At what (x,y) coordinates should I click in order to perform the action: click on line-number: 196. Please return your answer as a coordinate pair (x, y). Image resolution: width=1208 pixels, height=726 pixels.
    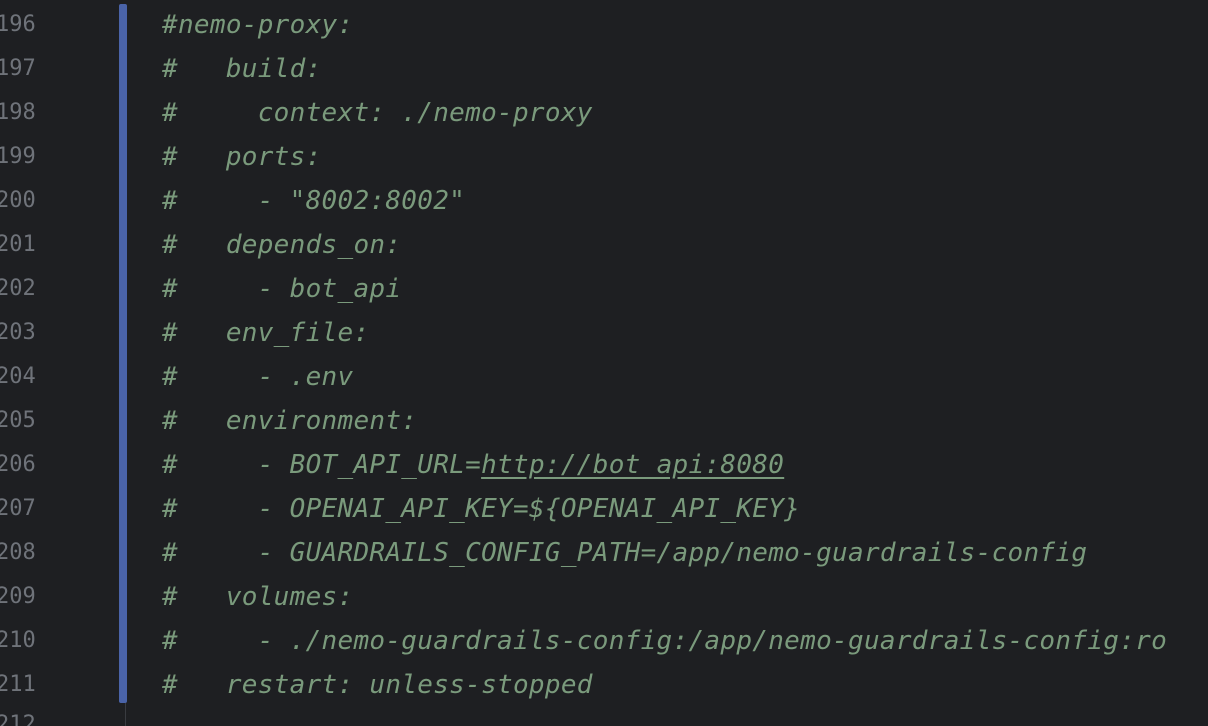
    Looking at the image, I should click on (18, 24).